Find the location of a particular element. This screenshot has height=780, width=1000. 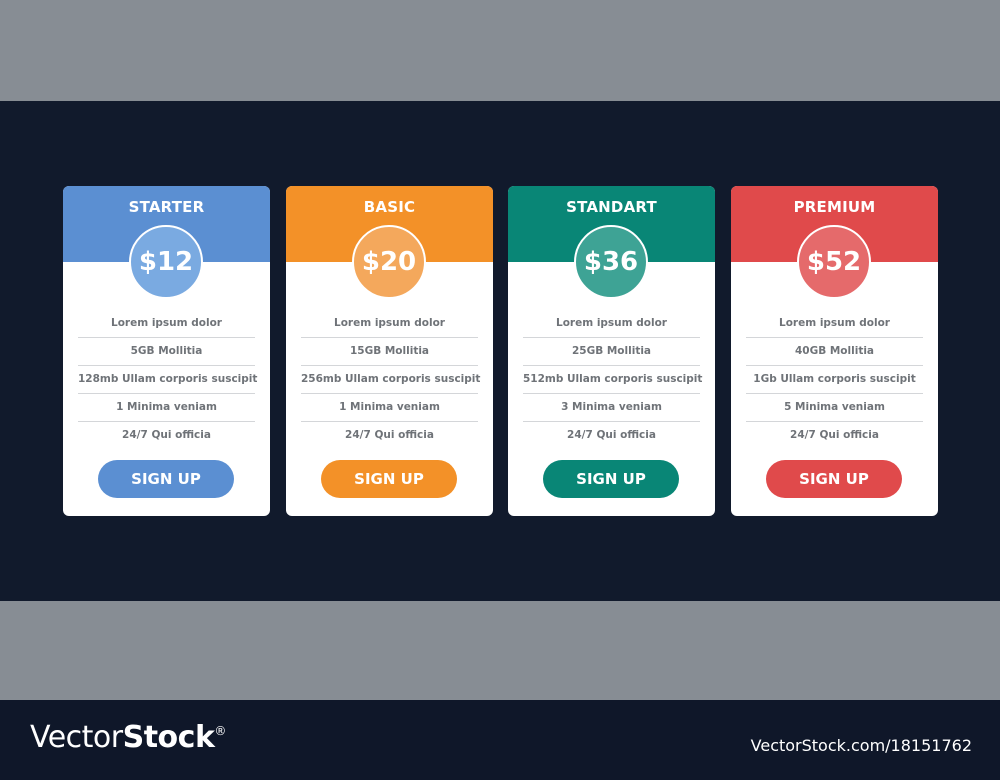

feature-item: 40GB Mollitia is located at coordinates (834, 352).